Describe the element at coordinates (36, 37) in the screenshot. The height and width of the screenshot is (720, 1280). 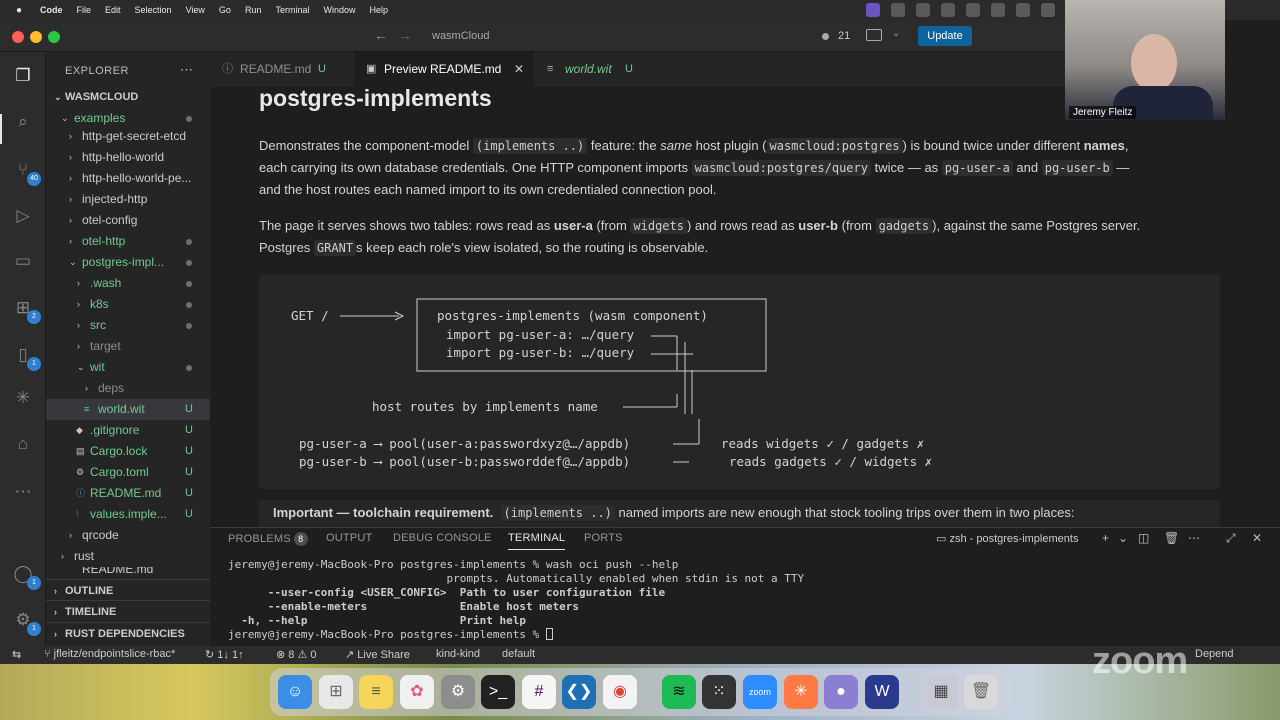
I see `minimize-window-button` at that location.